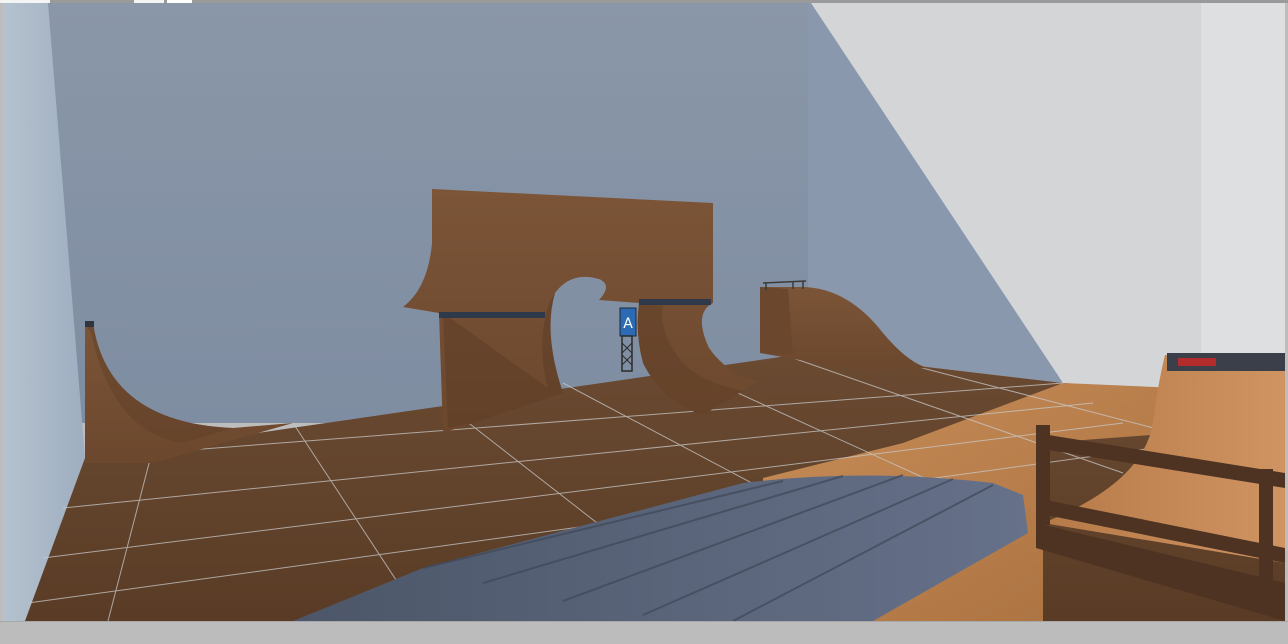 The height and width of the screenshot is (644, 1288). Describe the element at coordinates (89, 324) in the screenshot. I see `left-quarter-pipe-coping` at that location.